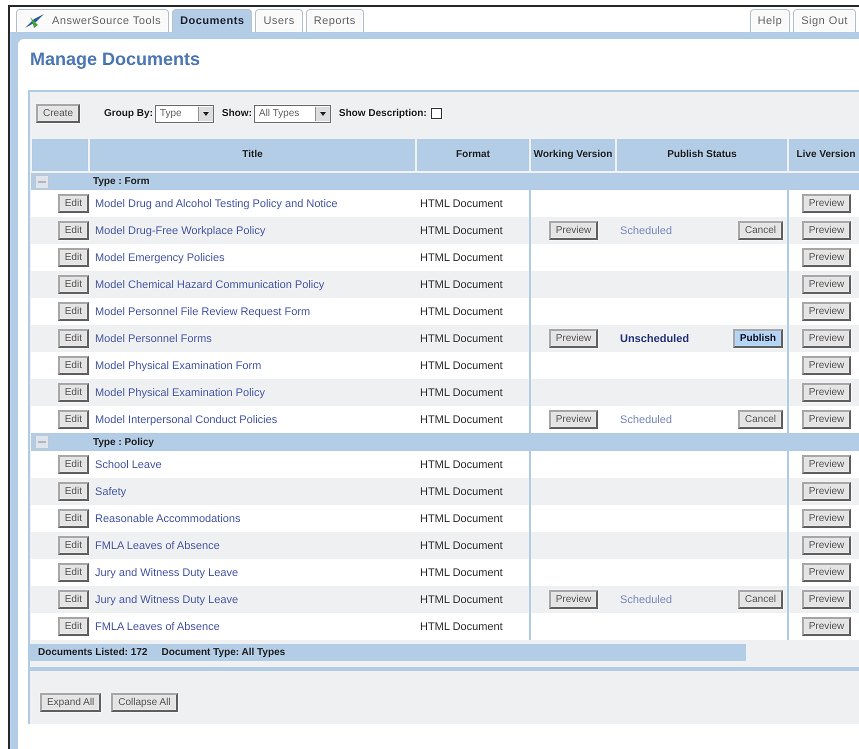 This screenshot has width=859, height=749. What do you see at coordinates (58, 113) in the screenshot?
I see `create-button: Create` at bounding box center [58, 113].